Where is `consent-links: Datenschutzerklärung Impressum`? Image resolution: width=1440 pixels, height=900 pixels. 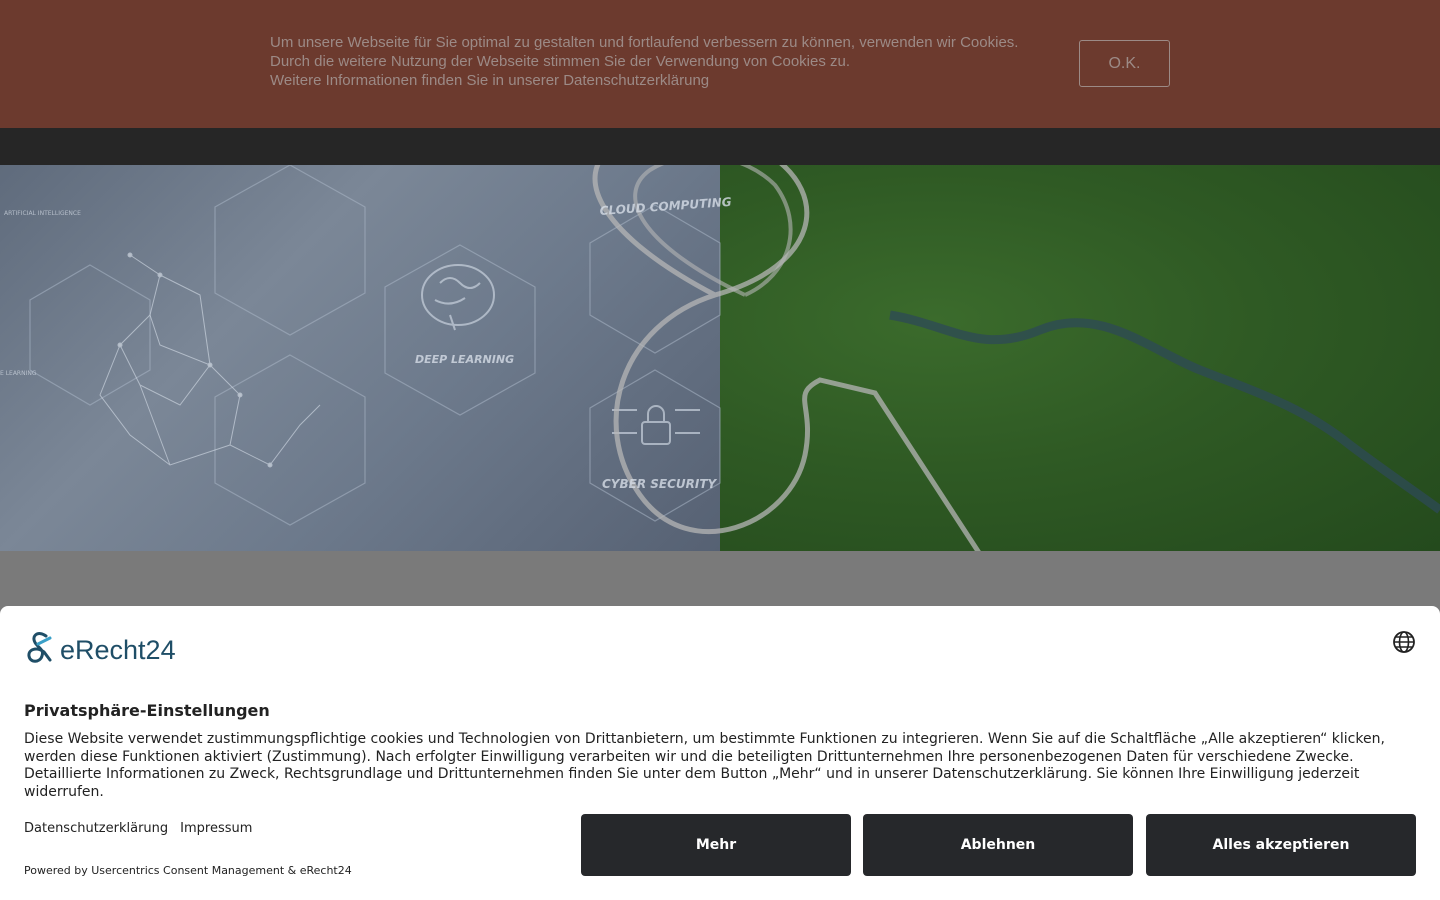 consent-links: Datenschutzerklärung Impressum is located at coordinates (138, 828).